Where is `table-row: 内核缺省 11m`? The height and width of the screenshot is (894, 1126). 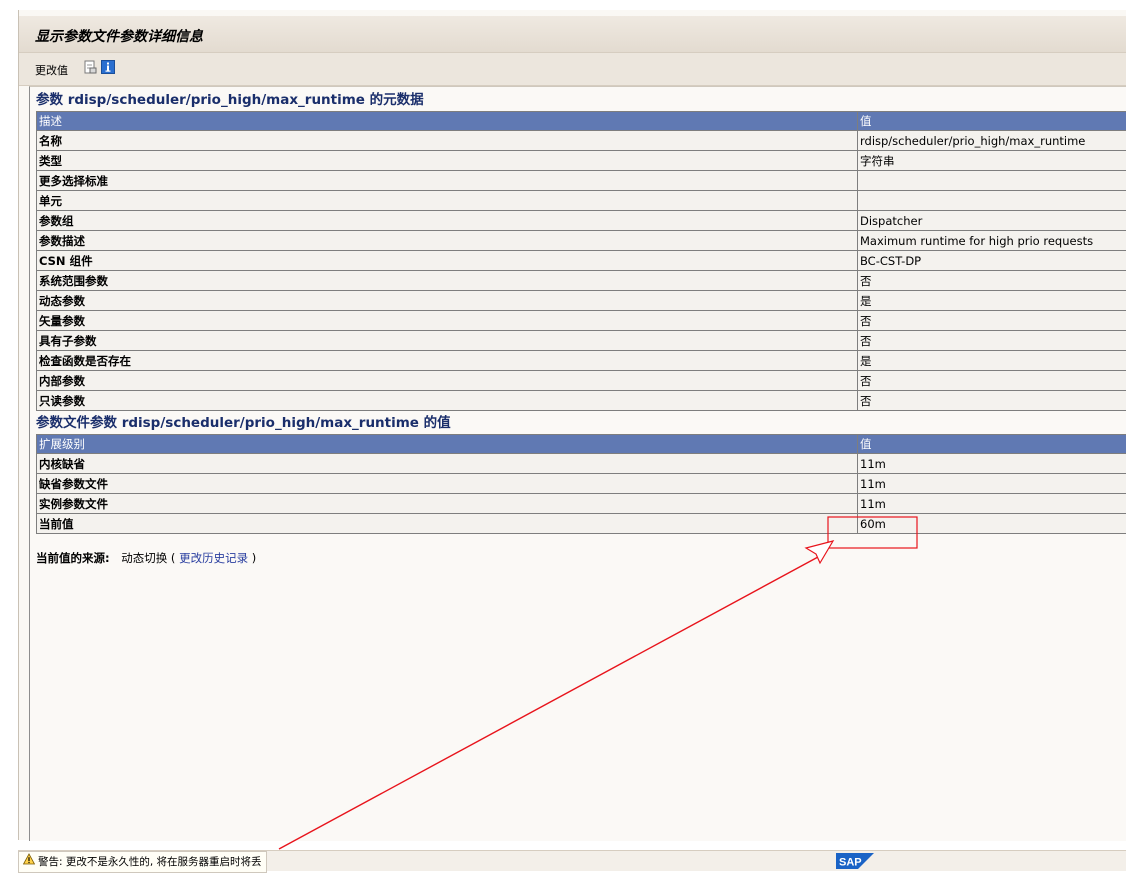 table-row: 内核缺省 11m is located at coordinates (581, 463).